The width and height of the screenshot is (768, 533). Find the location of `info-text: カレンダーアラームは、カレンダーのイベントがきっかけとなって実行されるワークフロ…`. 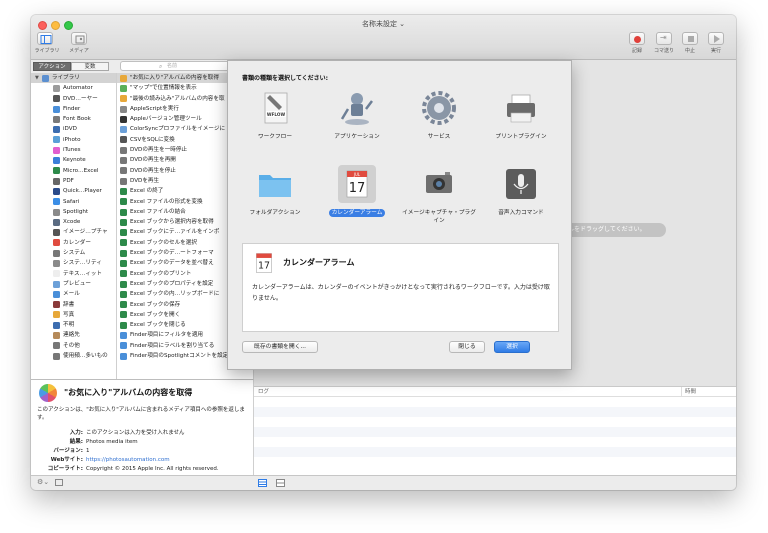

info-text: カレンダーアラームは、カレンダーのイベントがきっかけとなって実行されるワークフロ… is located at coordinates (401, 293).